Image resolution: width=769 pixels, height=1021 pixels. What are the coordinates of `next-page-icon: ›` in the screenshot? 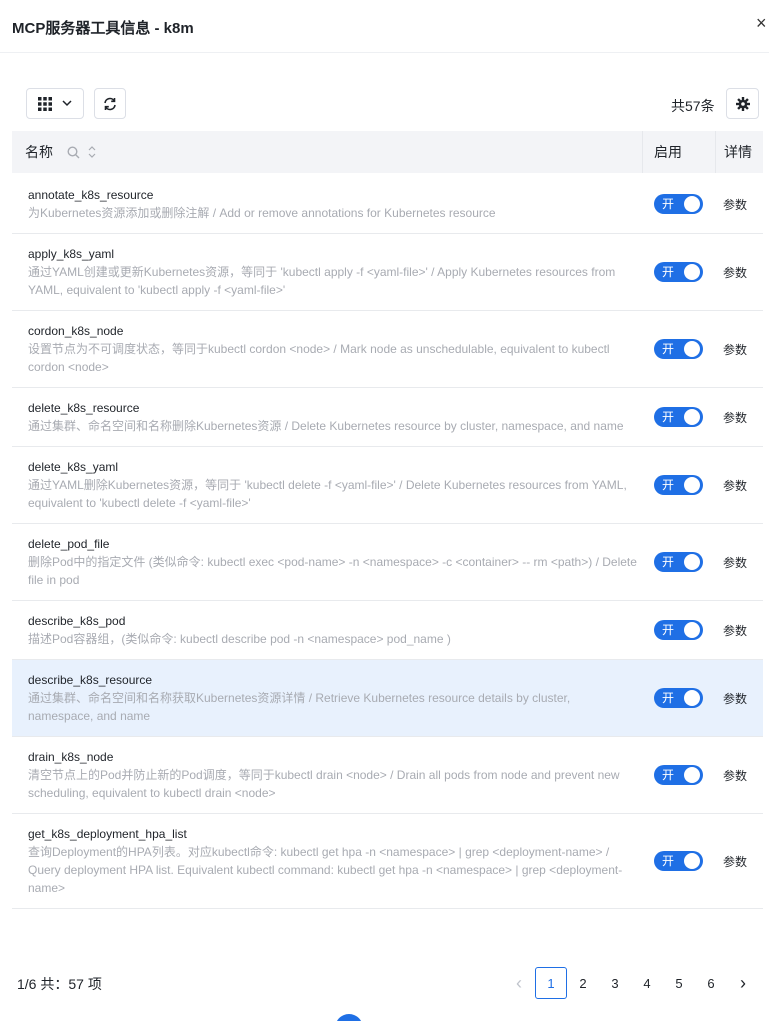 It's located at (743, 983).